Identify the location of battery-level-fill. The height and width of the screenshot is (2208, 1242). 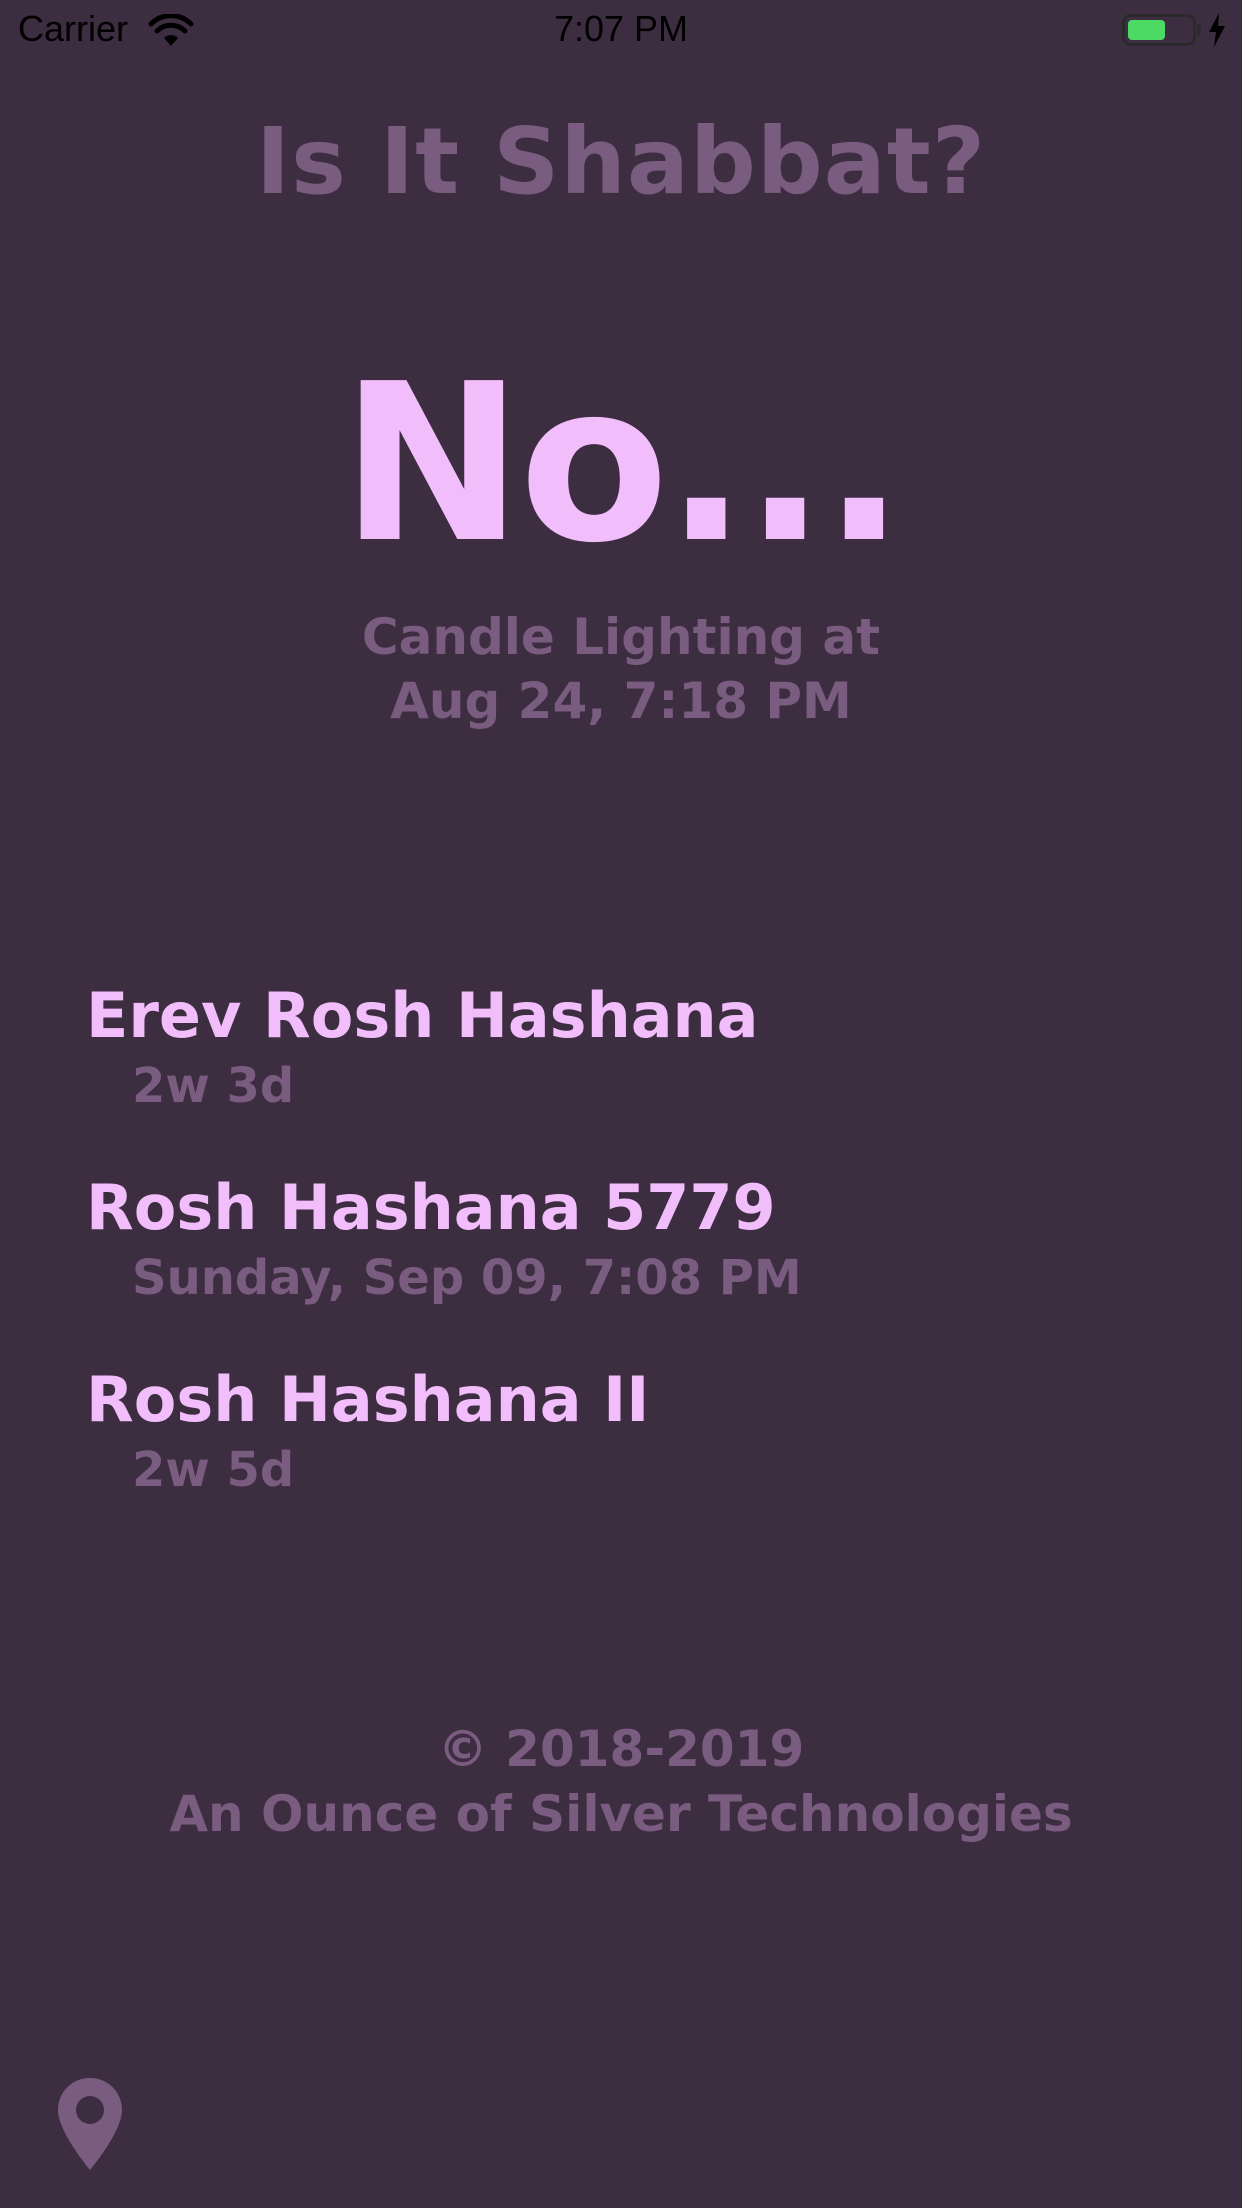
(1146, 30).